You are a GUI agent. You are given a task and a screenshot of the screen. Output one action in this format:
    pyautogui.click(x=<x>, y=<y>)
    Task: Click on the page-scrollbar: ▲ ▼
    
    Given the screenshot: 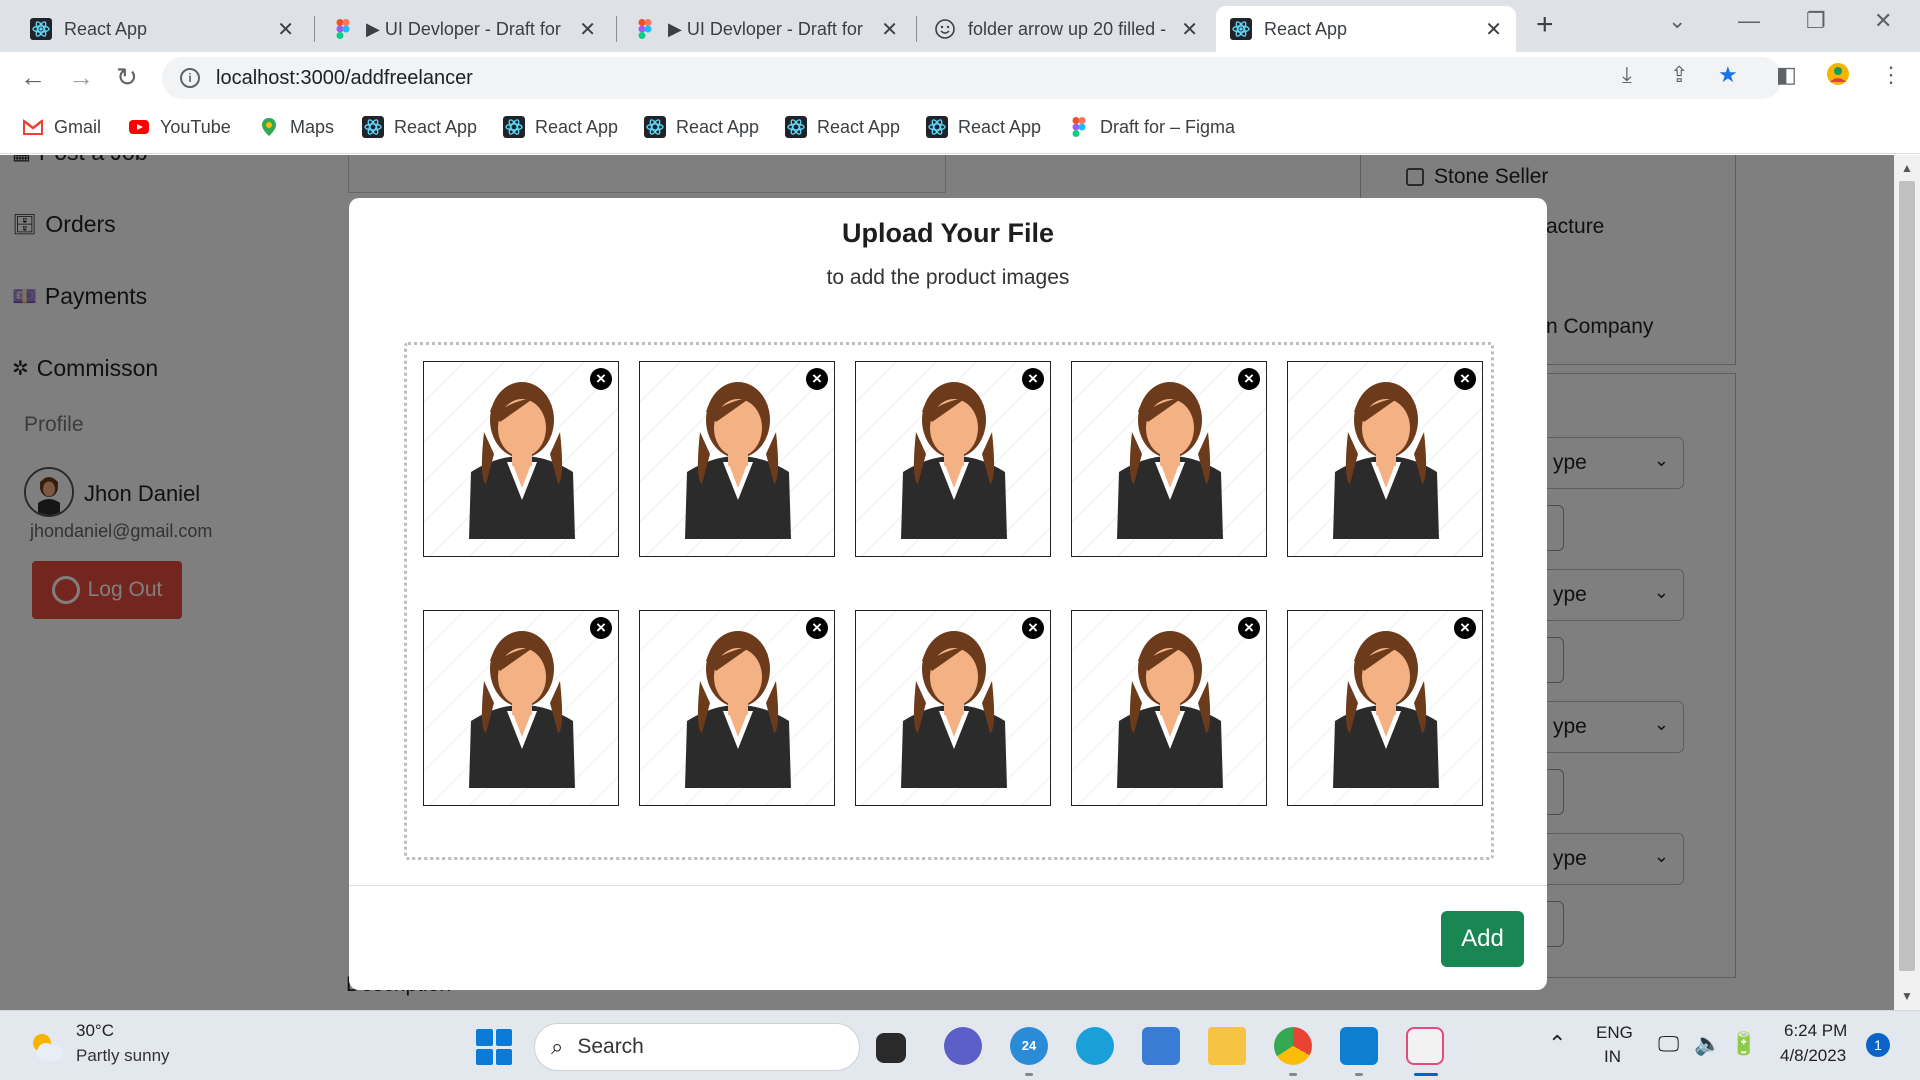 What is the action you would take?
    pyautogui.click(x=1907, y=582)
    